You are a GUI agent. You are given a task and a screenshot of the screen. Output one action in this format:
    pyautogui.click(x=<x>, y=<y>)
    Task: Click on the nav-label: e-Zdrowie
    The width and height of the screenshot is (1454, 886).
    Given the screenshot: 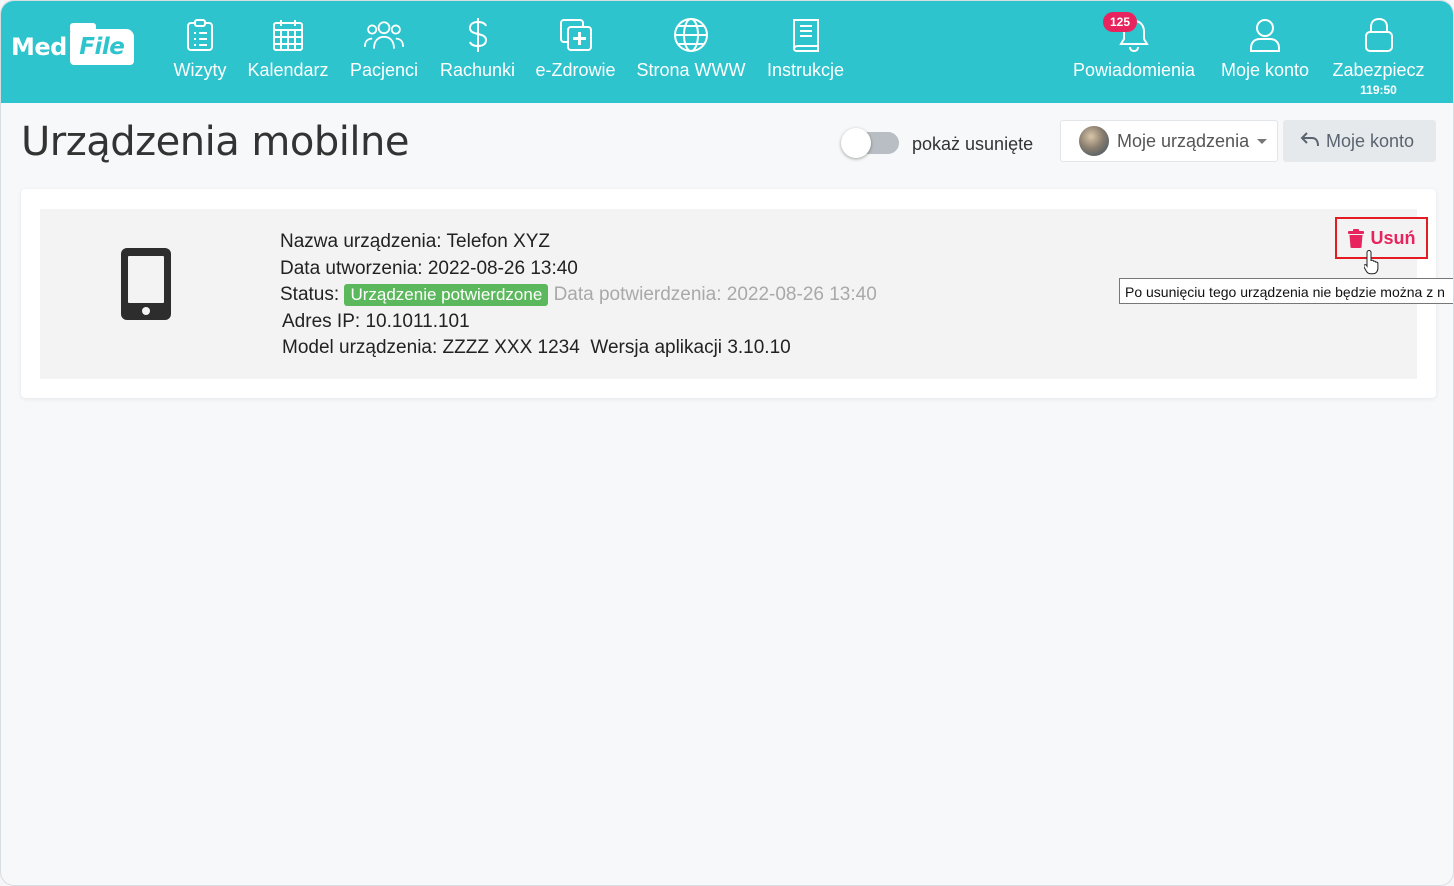 What is the action you would take?
    pyautogui.click(x=575, y=70)
    